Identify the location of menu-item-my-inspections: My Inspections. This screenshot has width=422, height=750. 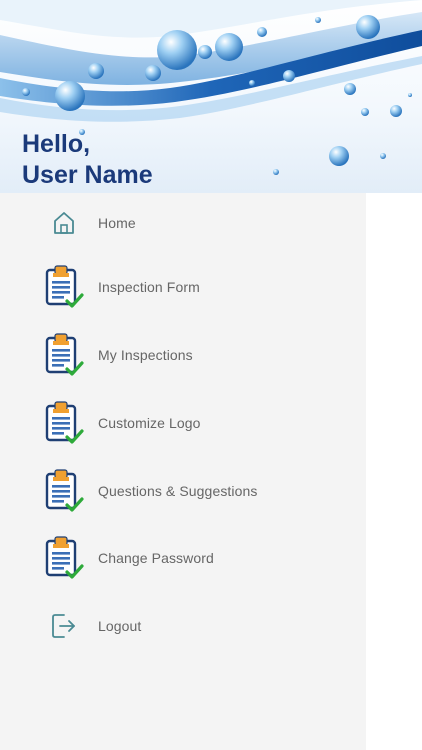
(183, 355).